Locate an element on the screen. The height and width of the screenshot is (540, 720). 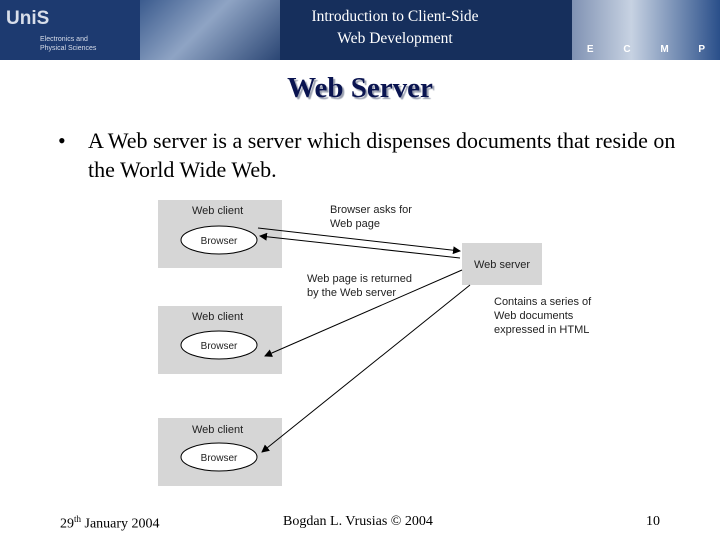
request-label-1: Browser asks for is located at coordinates (371, 210).